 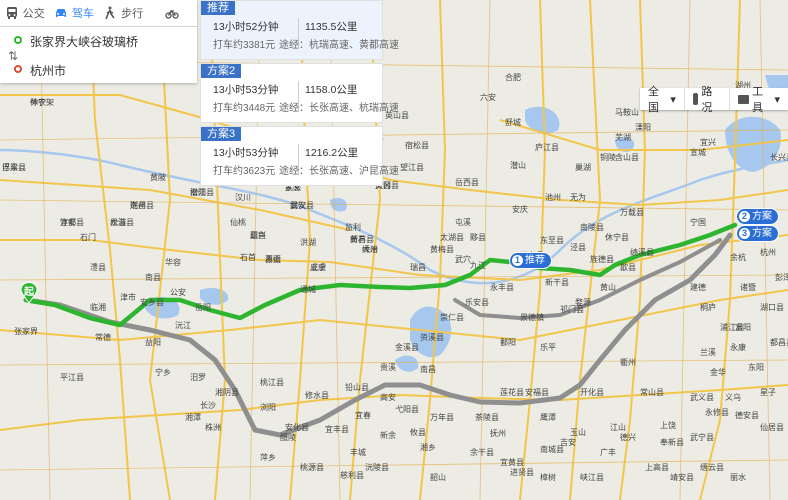 I want to click on city-label: 杭州, so click(x=768, y=252).